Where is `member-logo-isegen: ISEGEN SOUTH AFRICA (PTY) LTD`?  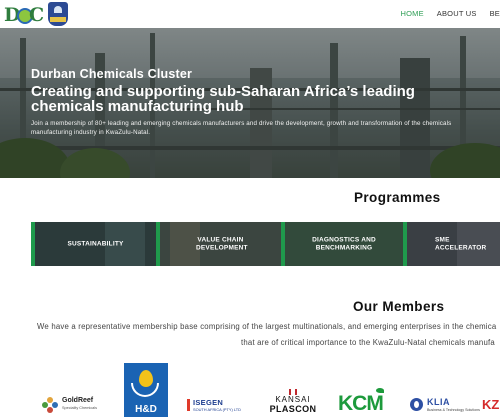 member-logo-isegen: ISEGEN SOUTH AFRICA (PTY) LTD is located at coordinates (220, 407).